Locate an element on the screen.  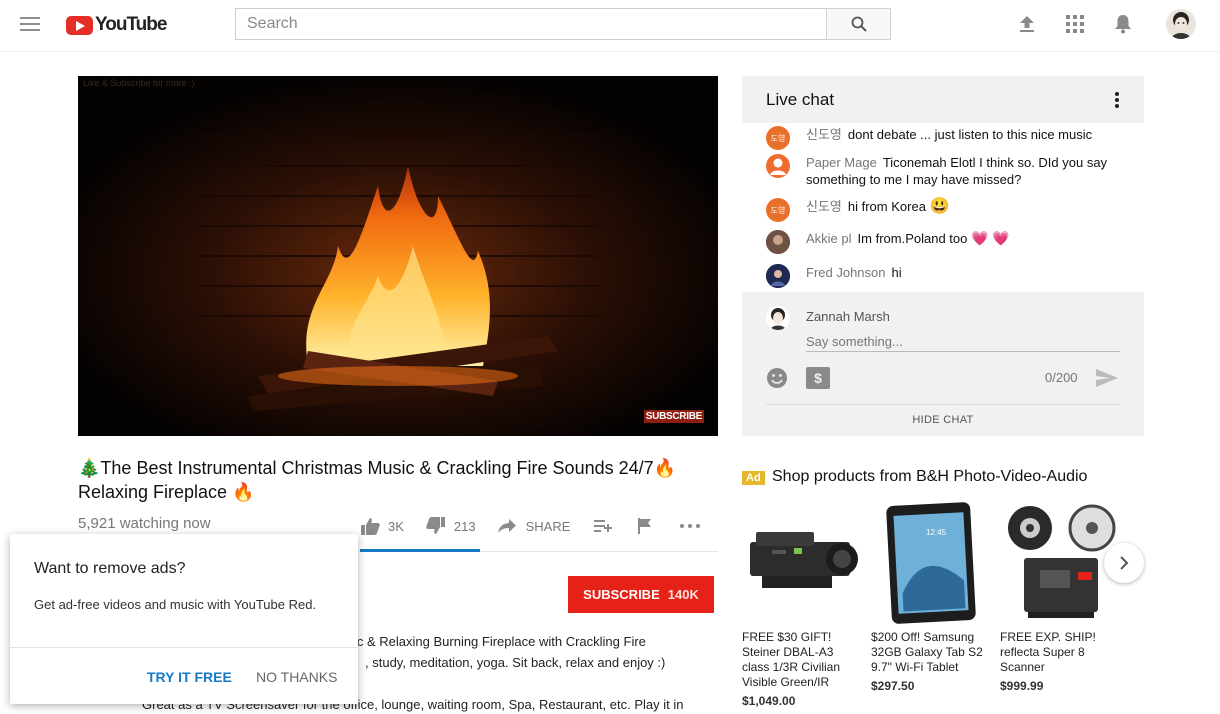
account-avatar is located at coordinates (1181, 24).